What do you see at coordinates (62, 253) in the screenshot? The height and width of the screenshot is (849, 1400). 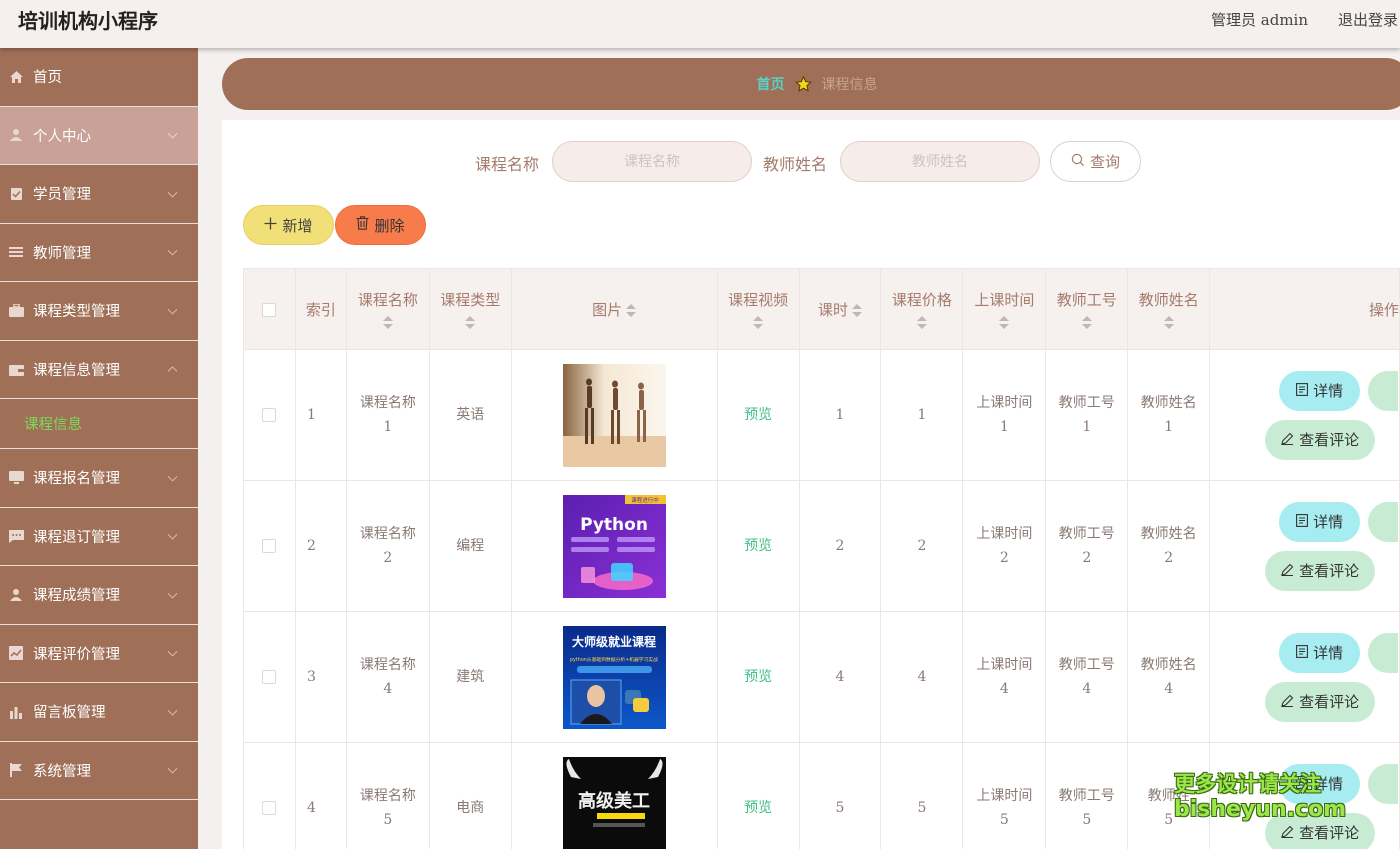 I see `sidebar-item-label: 教师管理` at bounding box center [62, 253].